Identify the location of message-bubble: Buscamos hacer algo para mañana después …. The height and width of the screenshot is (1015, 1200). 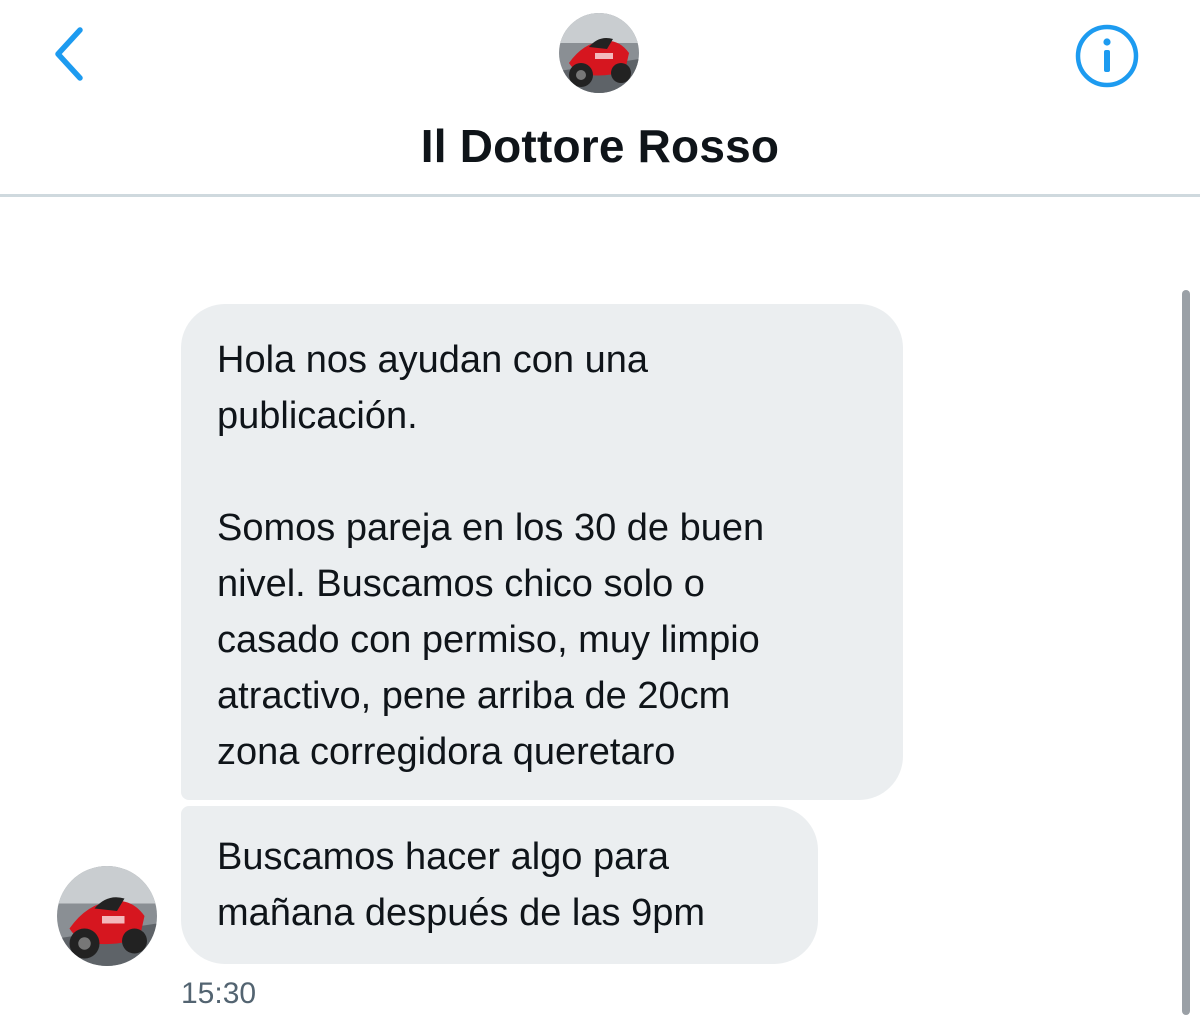
(499, 885).